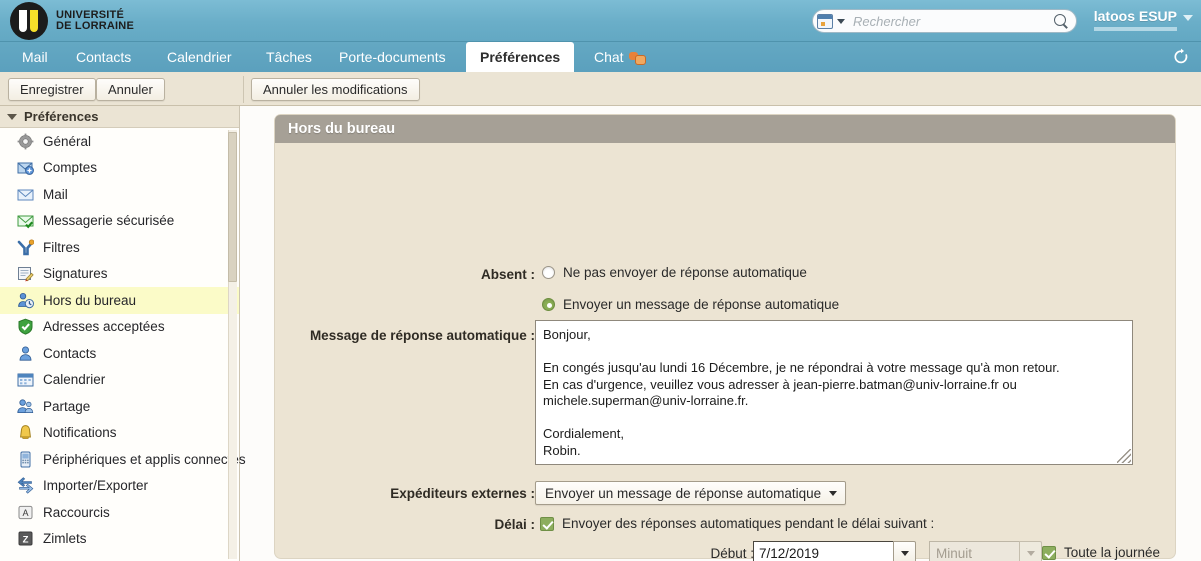 This screenshot has width=1201, height=561. Describe the element at coordinates (232, 207) in the screenshot. I see `sidebar-scrollbar-thumb` at that location.